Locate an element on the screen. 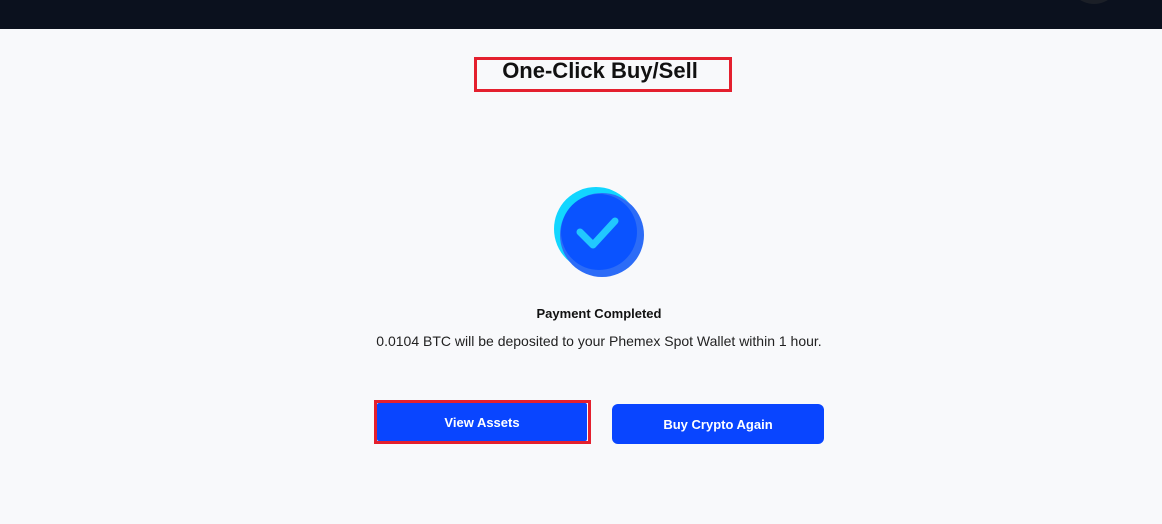 This screenshot has width=1162, height=524. page-title: One-Click Buy/Sell is located at coordinates (600, 70).